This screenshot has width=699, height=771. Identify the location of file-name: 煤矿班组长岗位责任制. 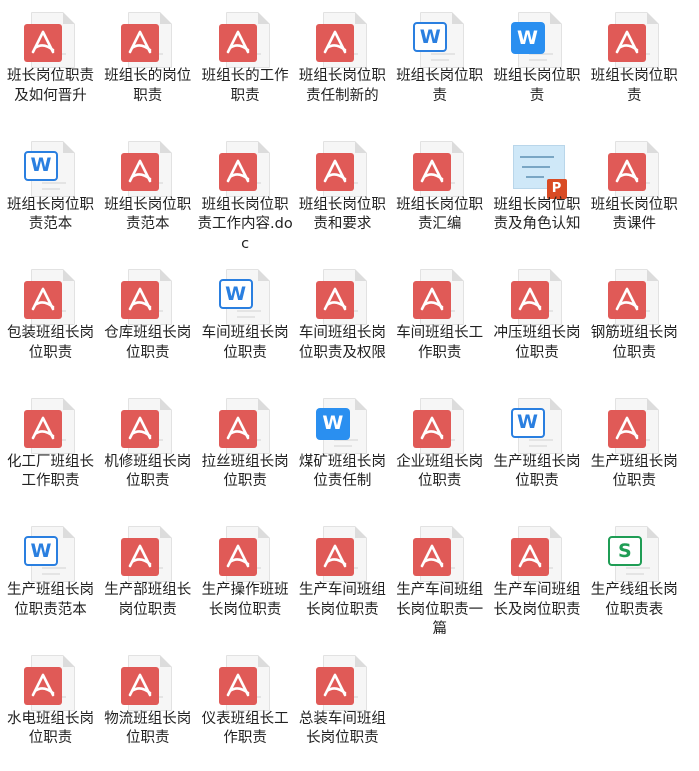
(342, 471).